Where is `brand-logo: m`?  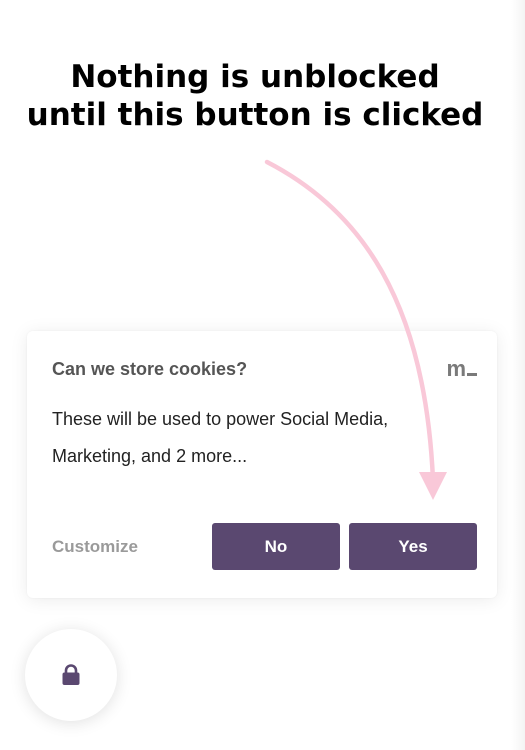
brand-logo: m is located at coordinates (461, 369).